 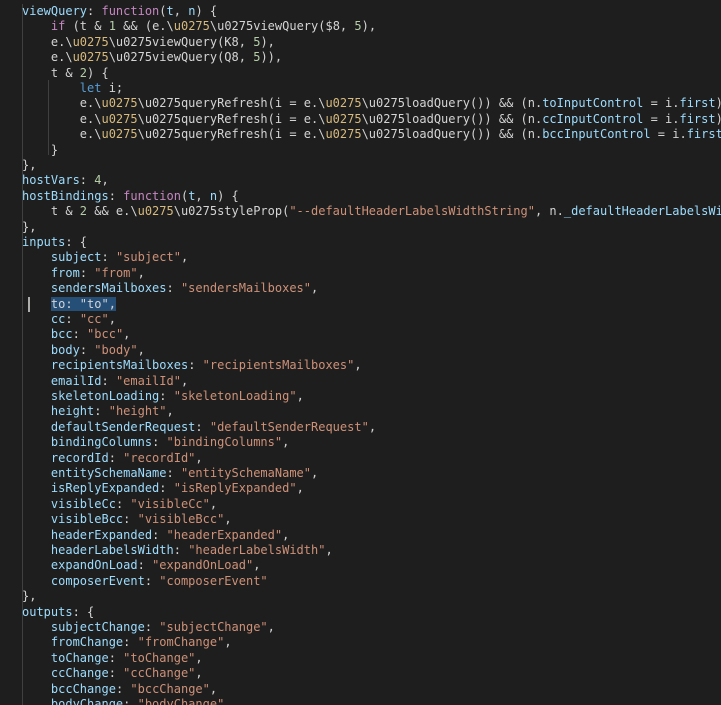 I want to click on code-token: "cc", so click(x=94, y=319).